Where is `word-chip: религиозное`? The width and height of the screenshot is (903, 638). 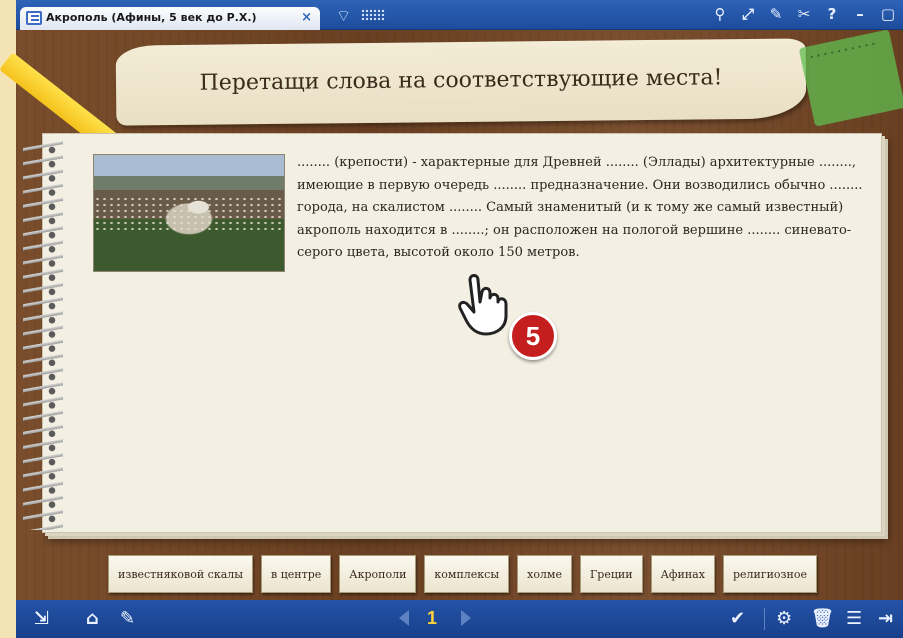 word-chip: религиозное is located at coordinates (770, 574).